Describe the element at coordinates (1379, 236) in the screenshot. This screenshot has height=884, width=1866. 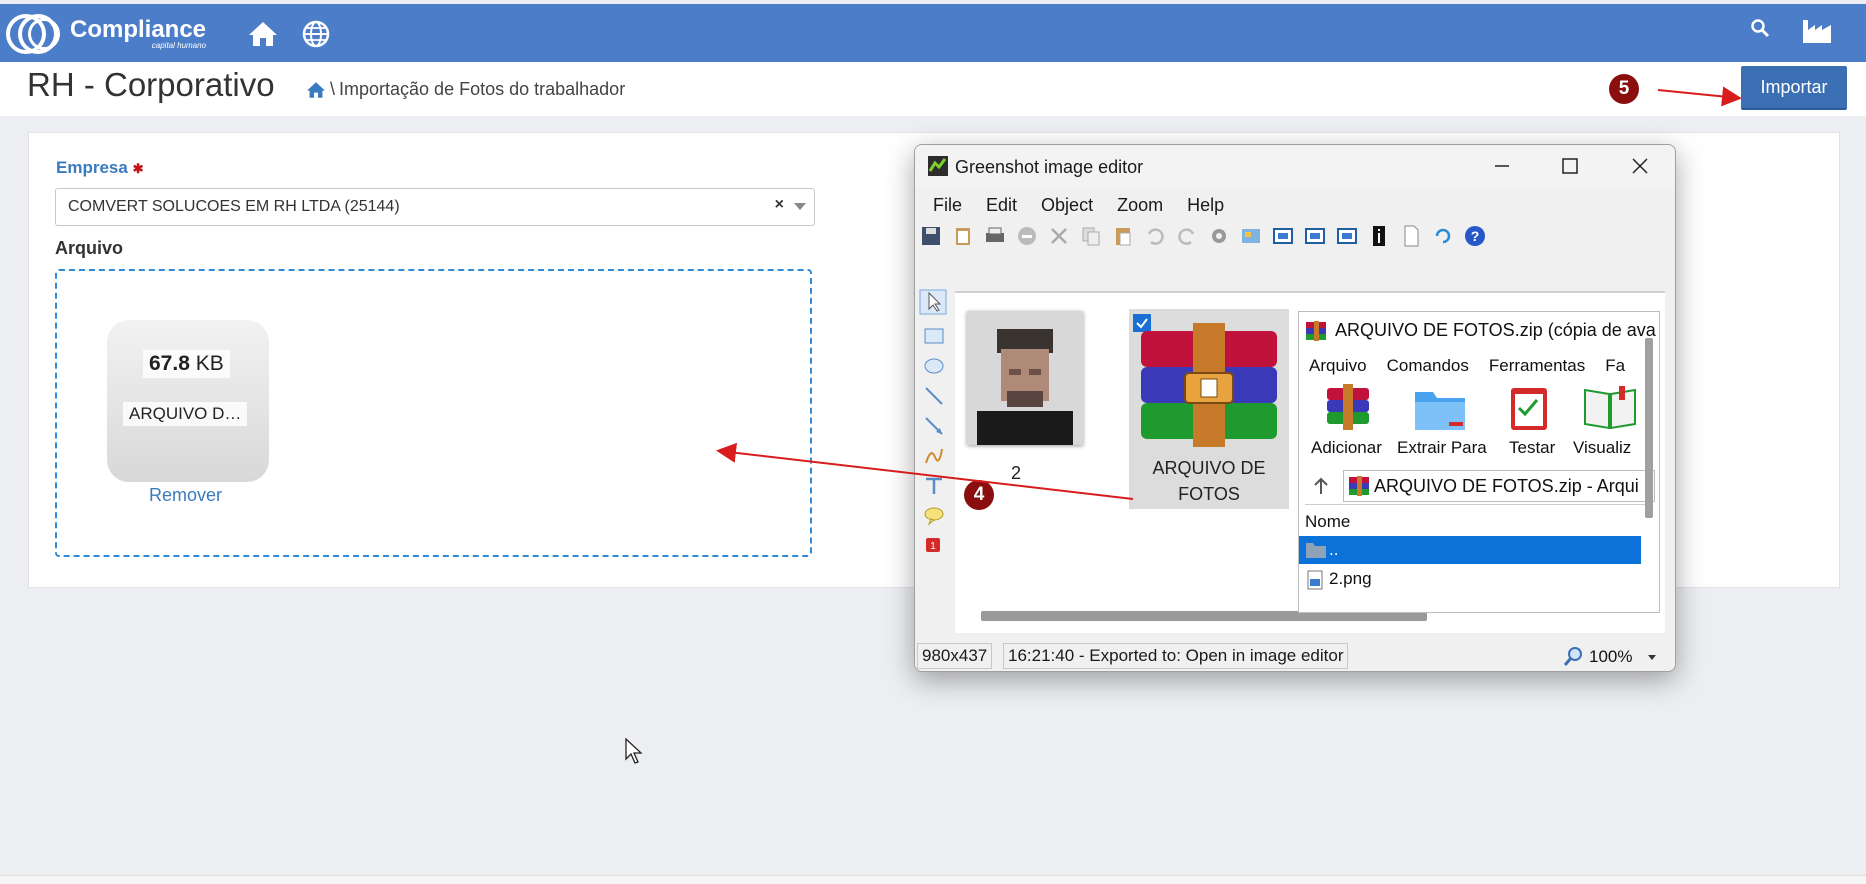
I see `info-icon` at that location.